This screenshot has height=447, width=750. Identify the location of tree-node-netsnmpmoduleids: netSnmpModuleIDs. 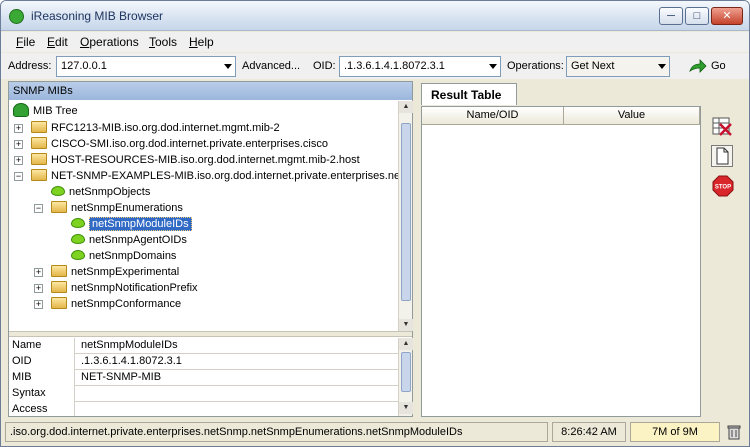
(131, 224).